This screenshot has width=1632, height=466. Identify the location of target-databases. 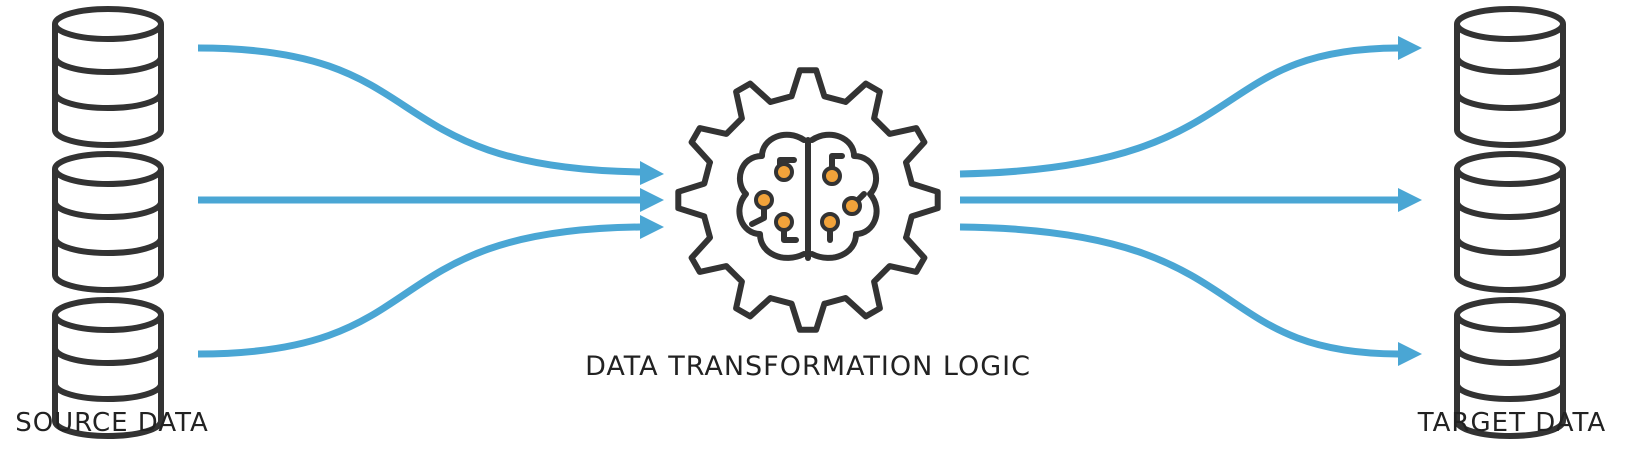
(1510, 222).